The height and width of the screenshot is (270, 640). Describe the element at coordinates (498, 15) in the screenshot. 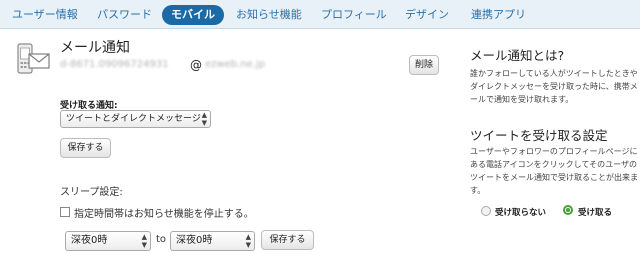

I see `tab-apps: 連携アプリ` at that location.